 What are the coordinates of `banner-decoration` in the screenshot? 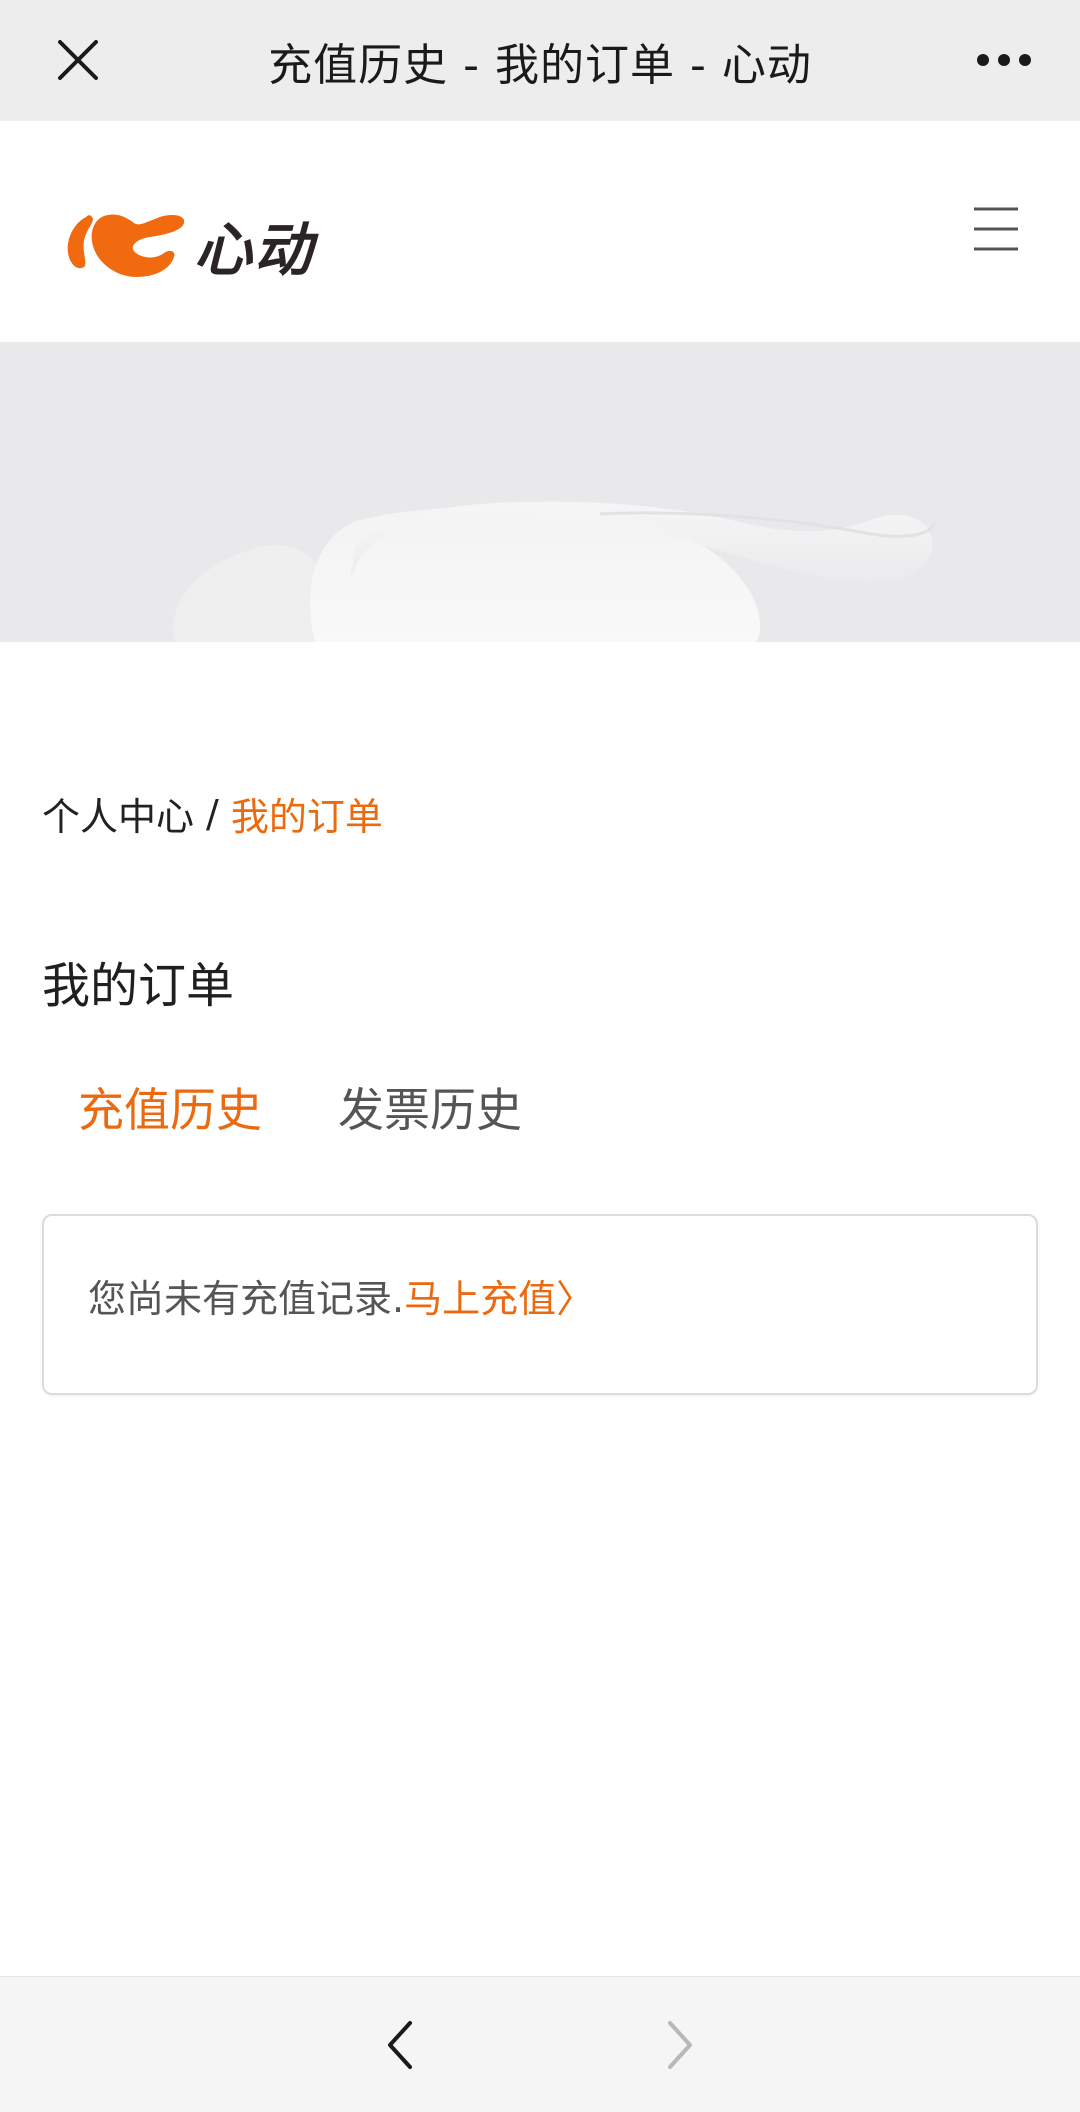 It's located at (555, 571).